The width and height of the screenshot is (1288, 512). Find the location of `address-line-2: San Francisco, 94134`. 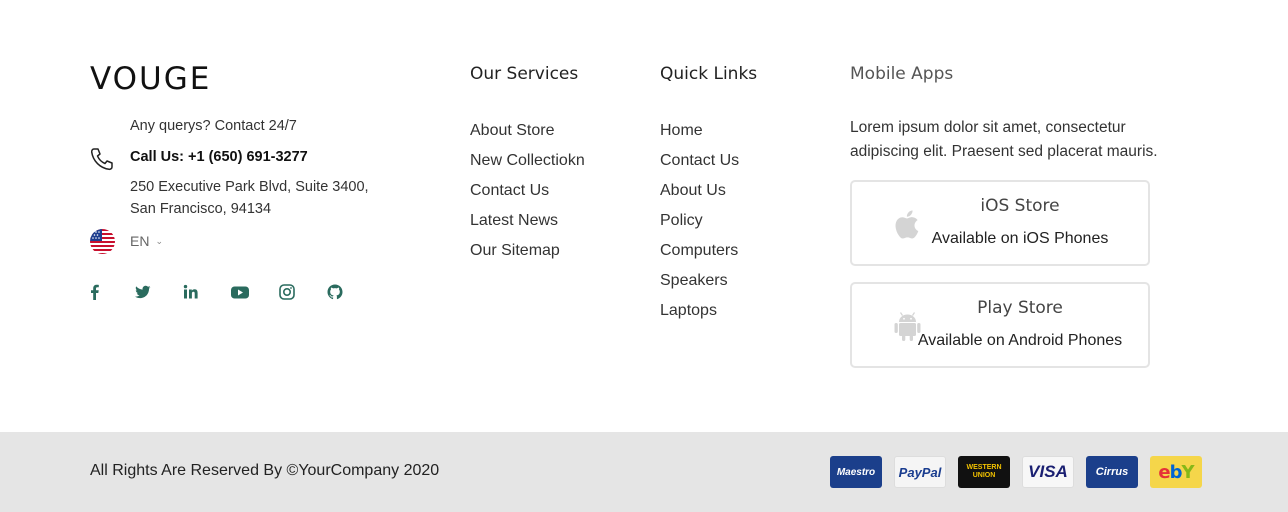

address-line-2: San Francisco, 94134 is located at coordinates (201, 209).